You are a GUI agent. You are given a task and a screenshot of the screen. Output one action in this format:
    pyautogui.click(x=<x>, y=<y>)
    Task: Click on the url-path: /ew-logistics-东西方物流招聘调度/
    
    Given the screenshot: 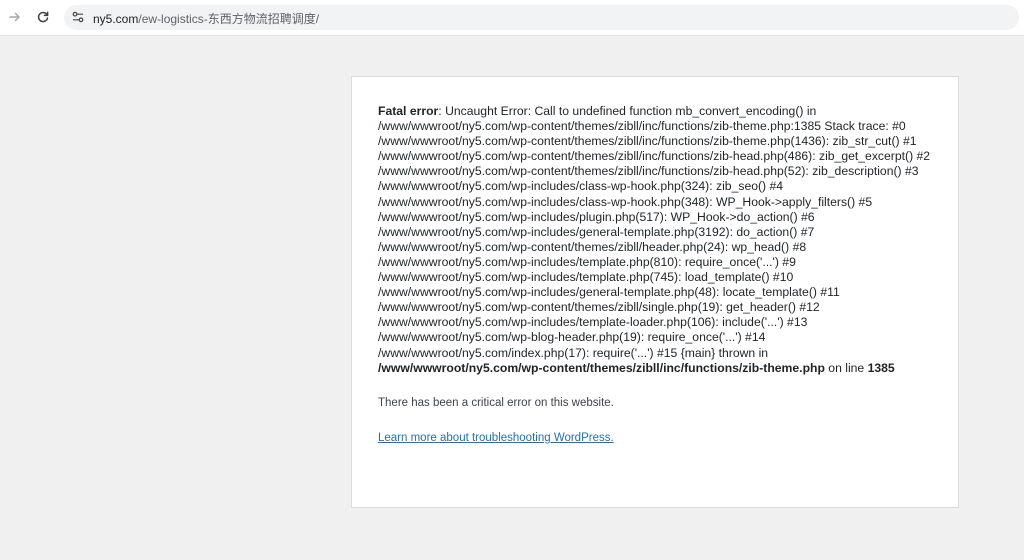 What is the action you would take?
    pyautogui.click(x=229, y=19)
    